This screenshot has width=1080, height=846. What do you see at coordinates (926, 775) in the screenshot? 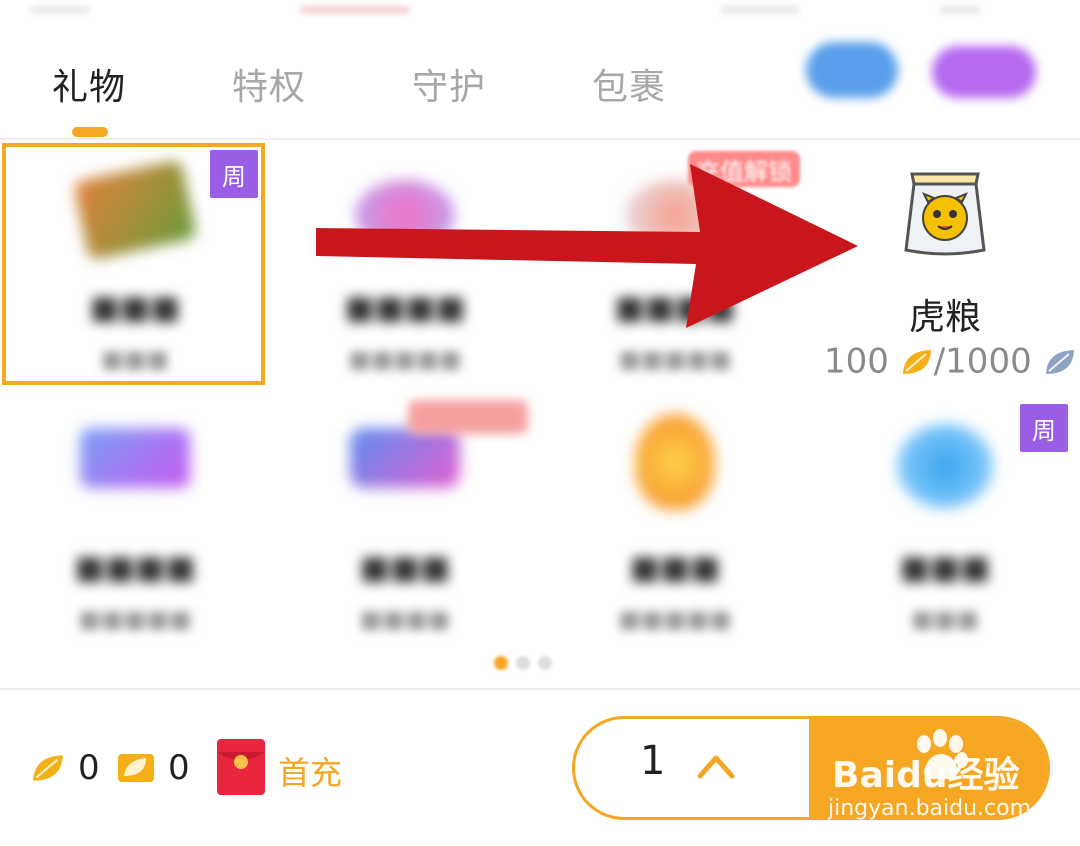
I see `watermark-brand: Baidu经验` at bounding box center [926, 775].